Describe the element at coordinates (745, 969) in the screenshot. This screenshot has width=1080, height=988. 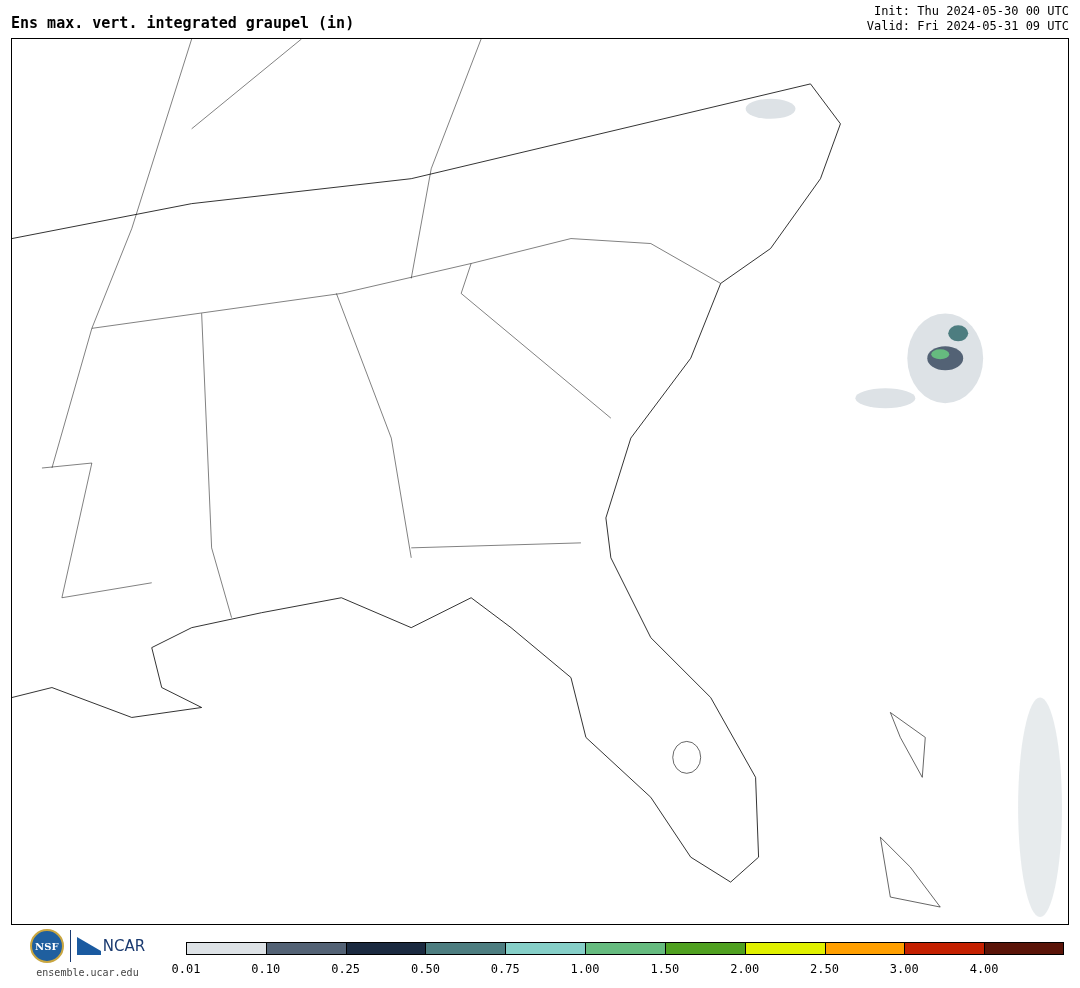
I see `colorbar-label: 2.00` at that location.